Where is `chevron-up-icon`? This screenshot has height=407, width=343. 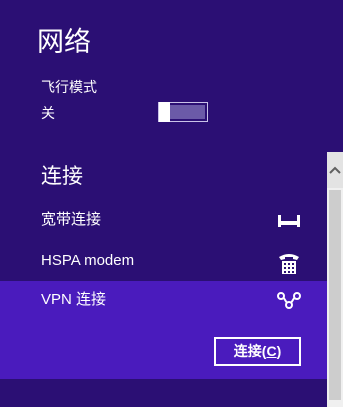
chevron-up-icon is located at coordinates (335, 170).